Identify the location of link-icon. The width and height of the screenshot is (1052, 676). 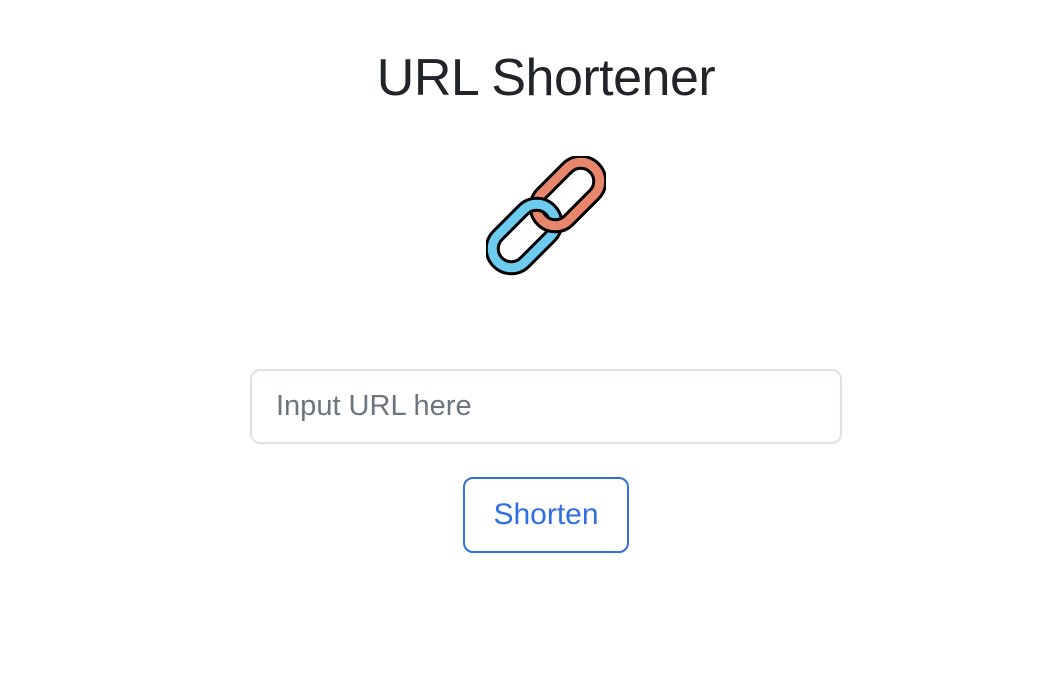
(546, 215).